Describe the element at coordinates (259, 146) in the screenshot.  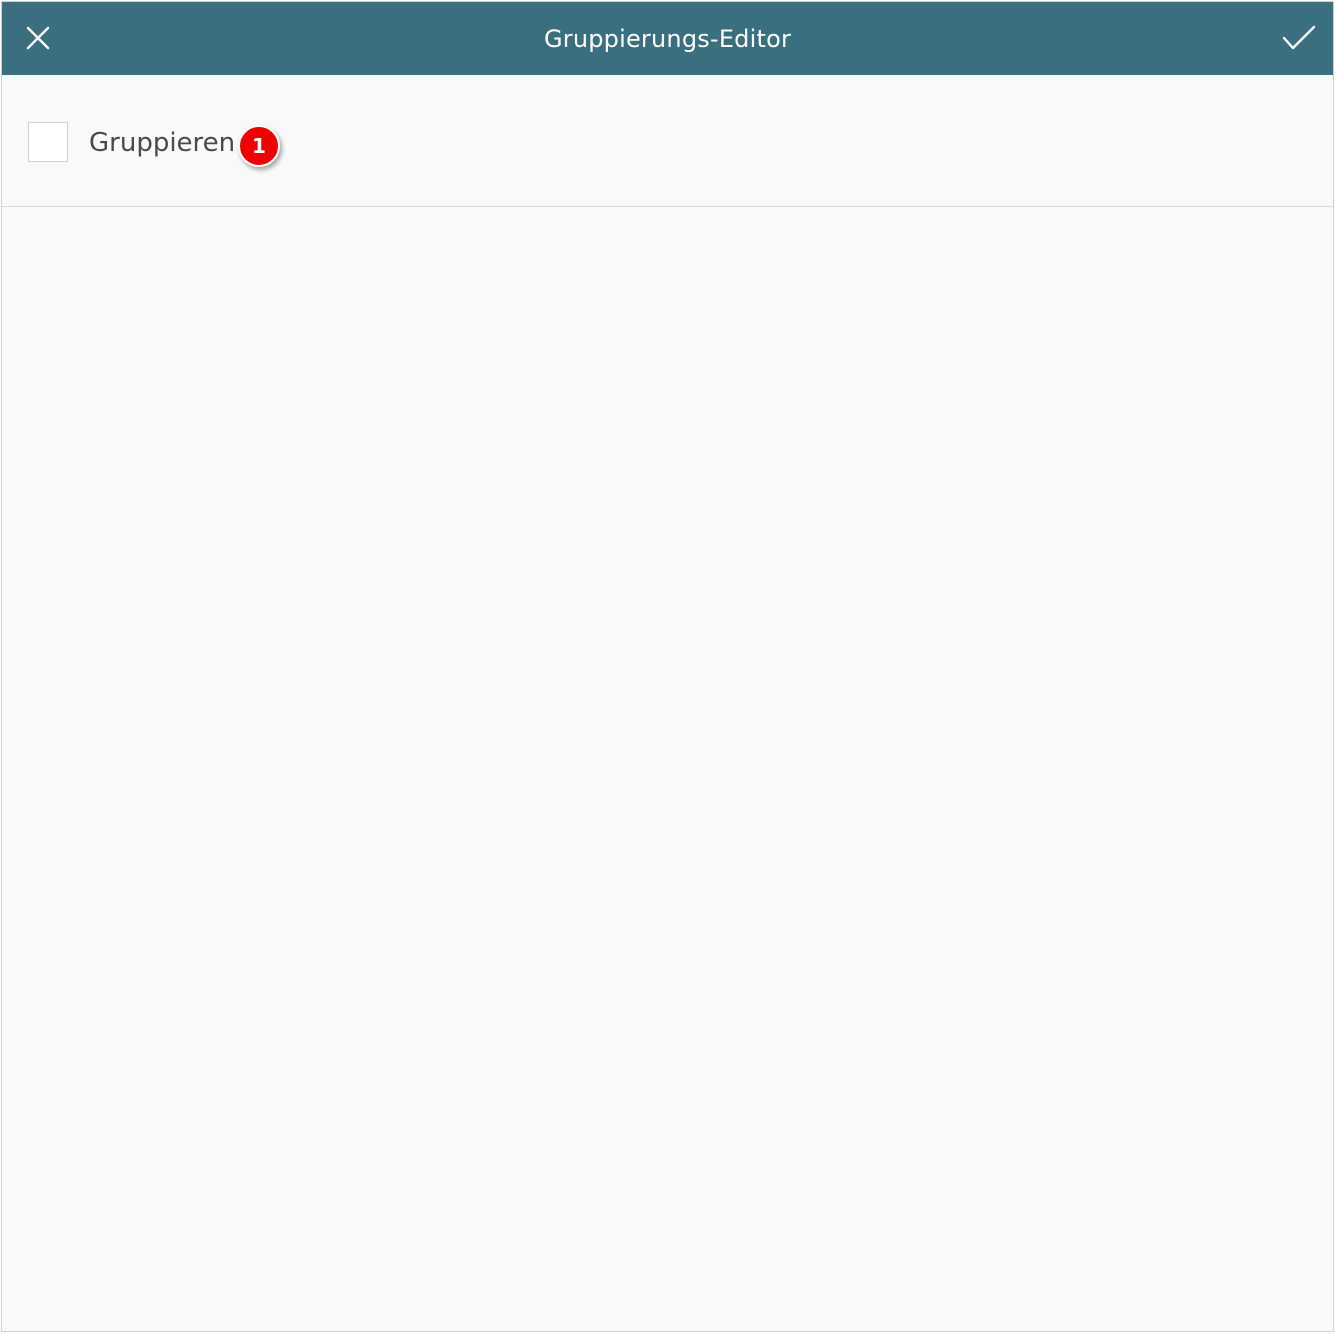
I see `annotation-badge: 1` at that location.